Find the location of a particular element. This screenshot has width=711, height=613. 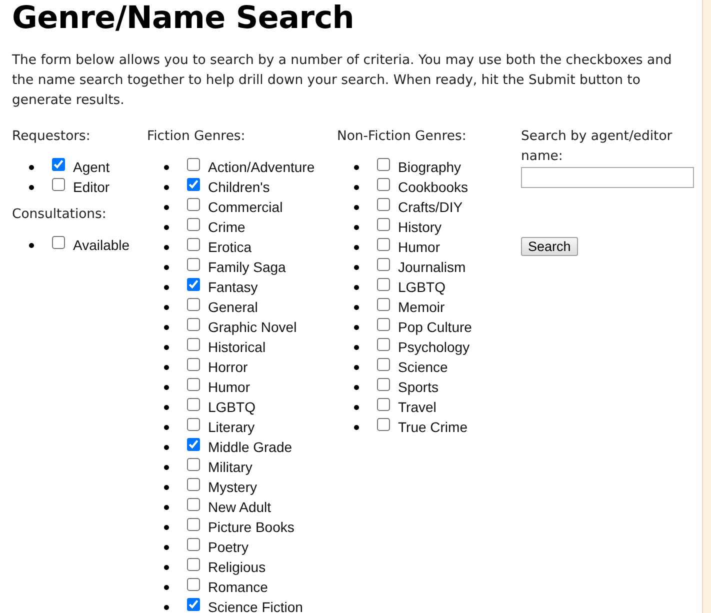

checkbox-label: Memoir is located at coordinates (421, 307).